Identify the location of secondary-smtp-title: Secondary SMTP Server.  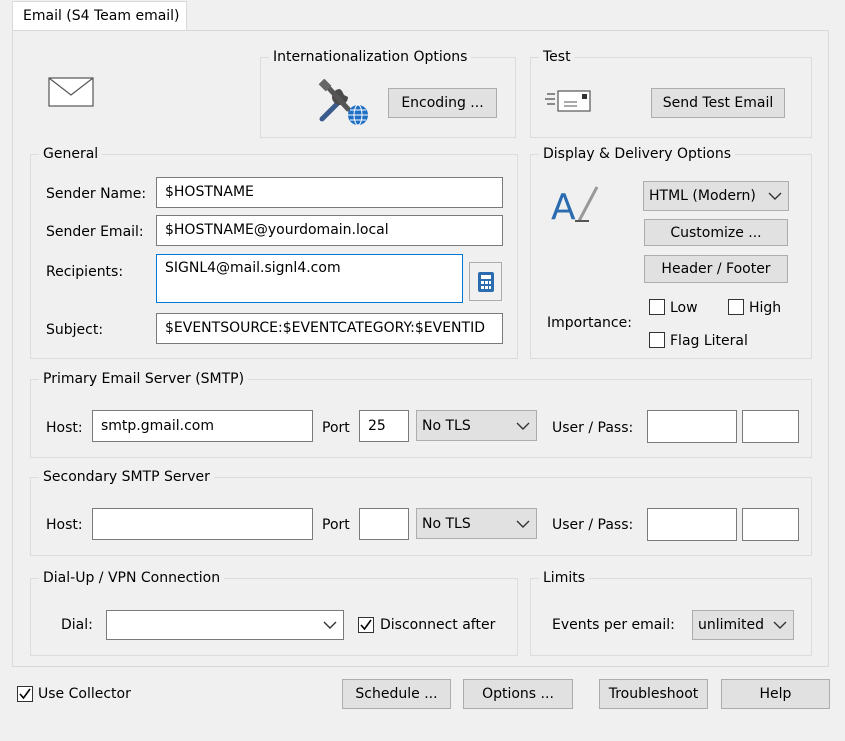
(126, 477).